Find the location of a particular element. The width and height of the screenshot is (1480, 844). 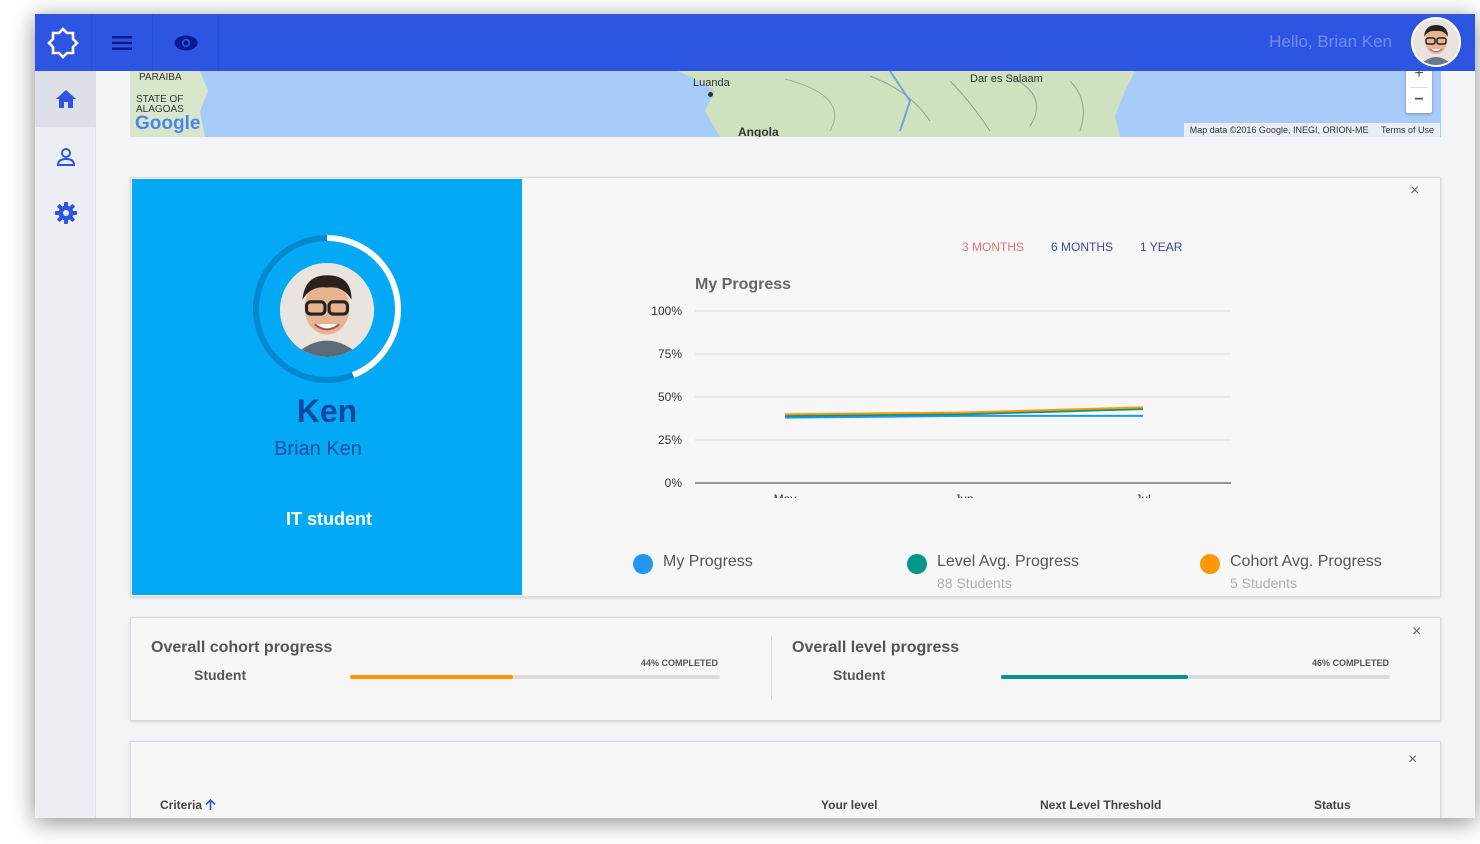

level-progress-title: Overall level progress is located at coordinates (876, 647).